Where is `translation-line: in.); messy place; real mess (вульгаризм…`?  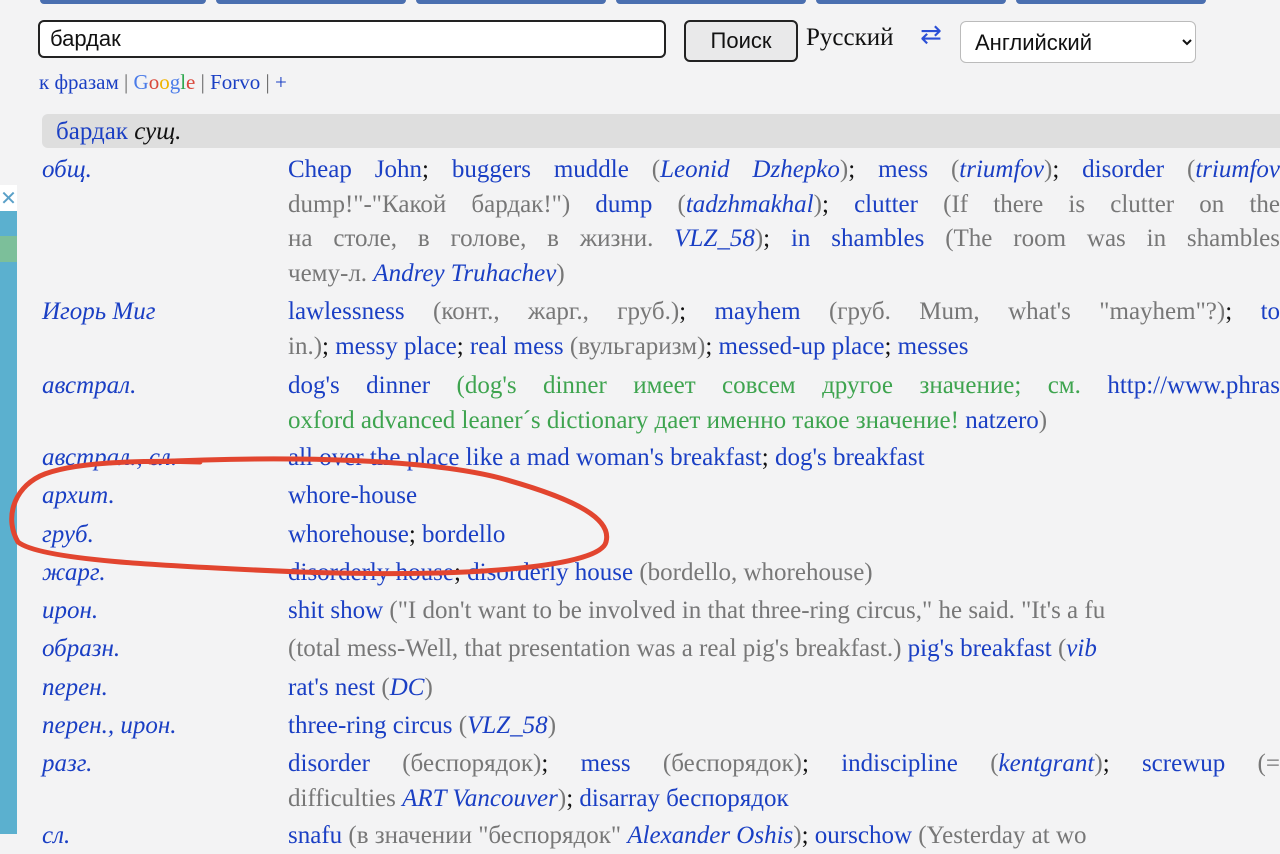 translation-line: in.); messy place; real mess (вульгаризм… is located at coordinates (784, 347).